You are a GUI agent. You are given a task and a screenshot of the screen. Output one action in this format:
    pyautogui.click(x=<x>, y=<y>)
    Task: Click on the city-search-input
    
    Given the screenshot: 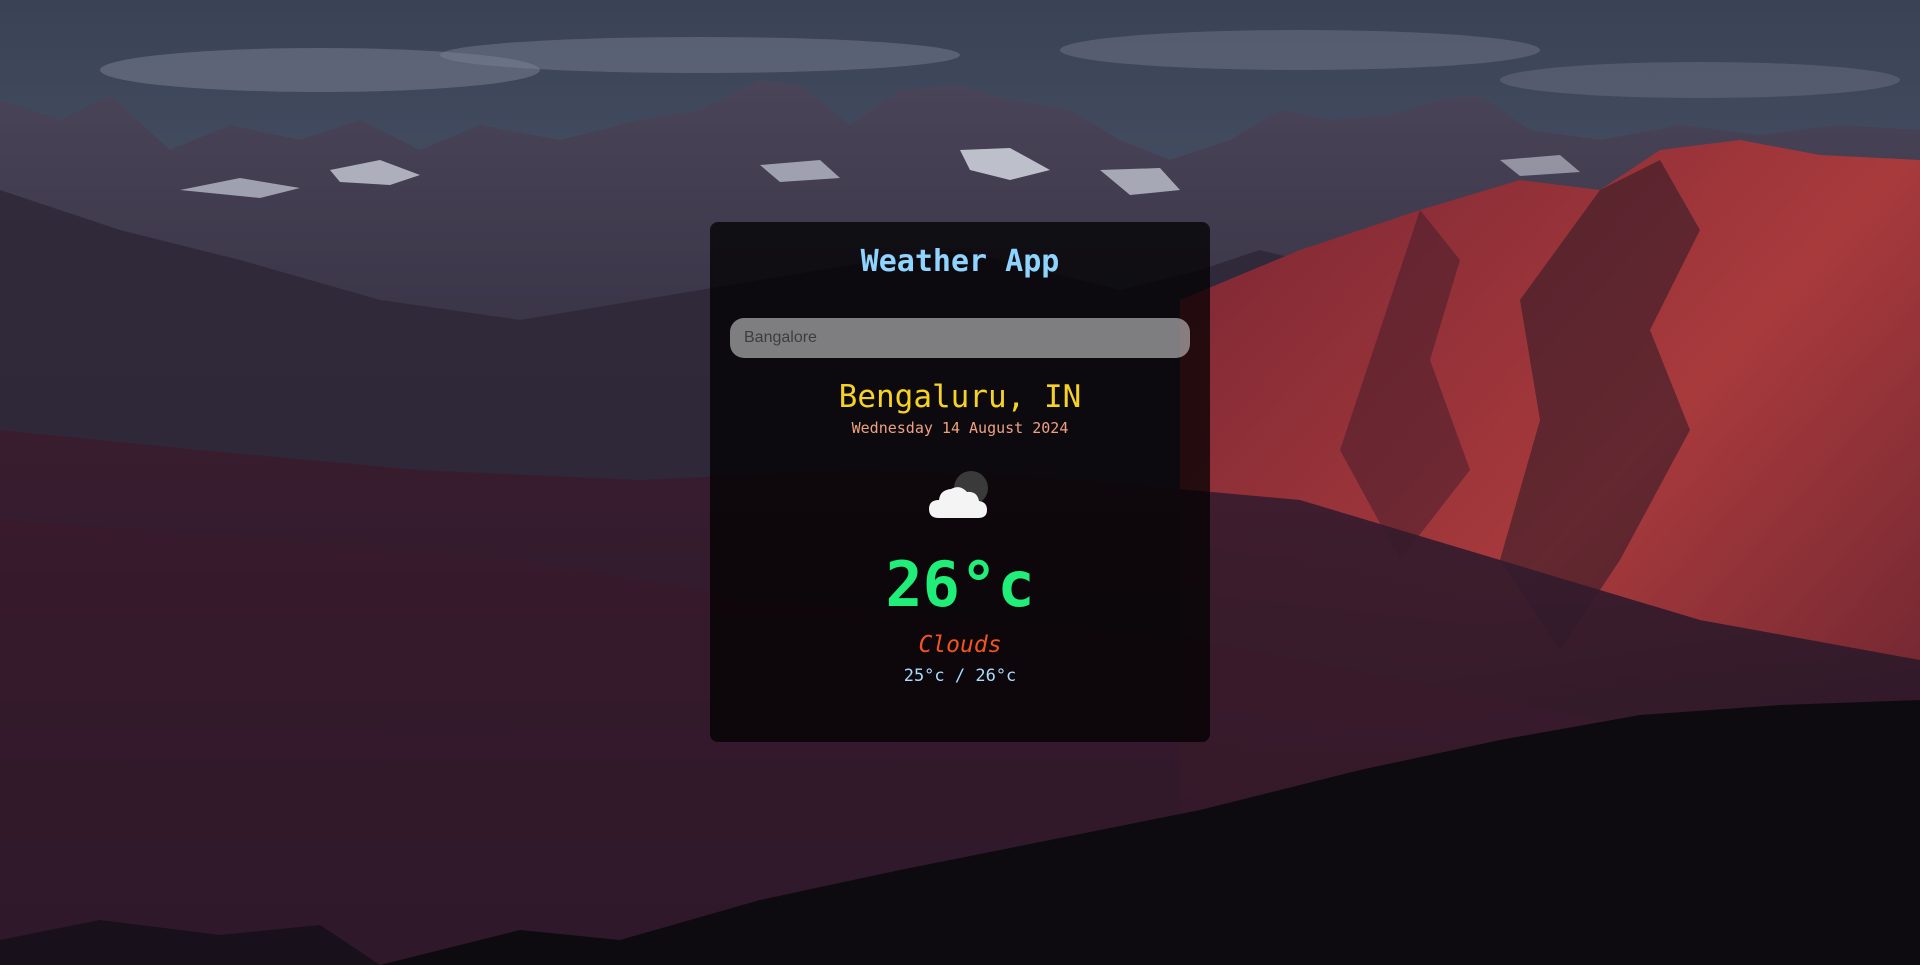 What is the action you would take?
    pyautogui.click(x=960, y=338)
    